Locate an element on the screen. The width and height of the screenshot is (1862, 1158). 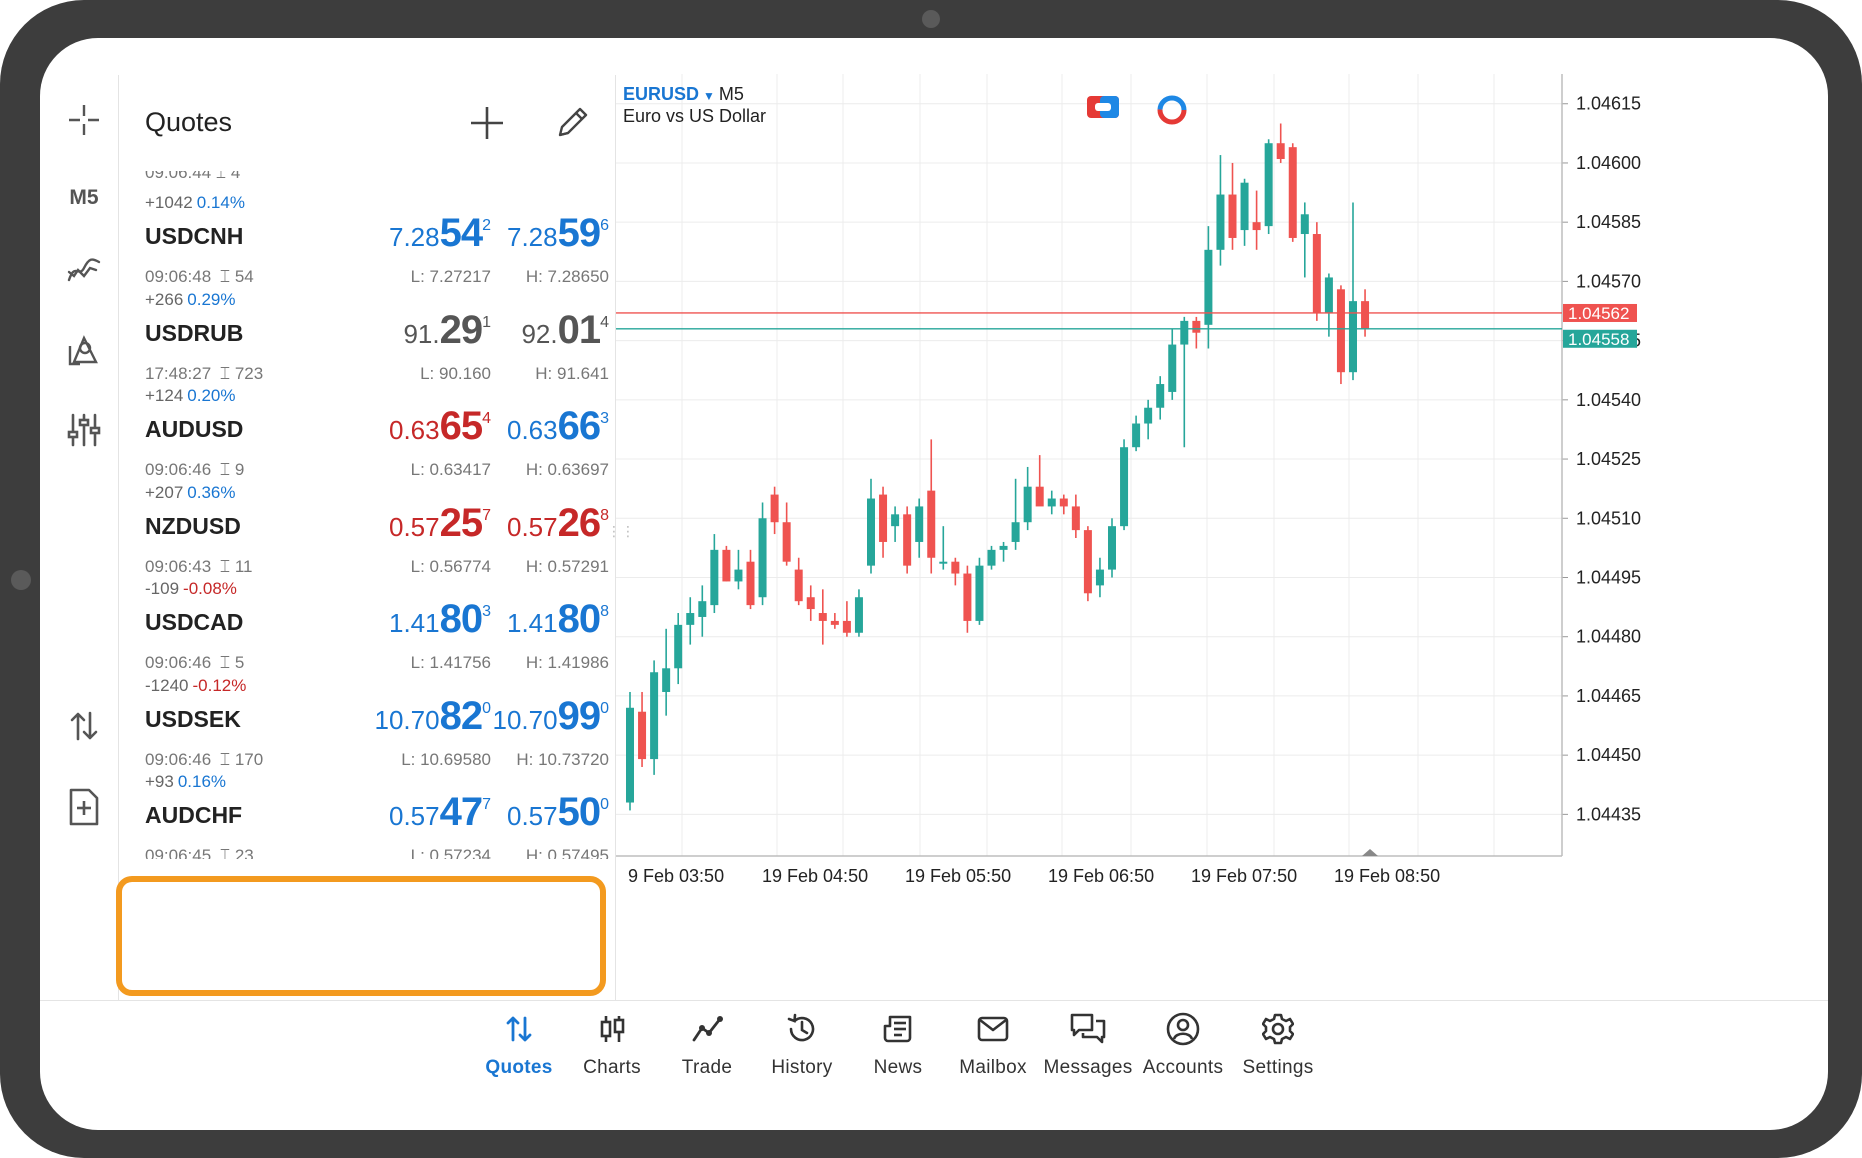
ask-price-pips: 99 is located at coordinates (579, 715).